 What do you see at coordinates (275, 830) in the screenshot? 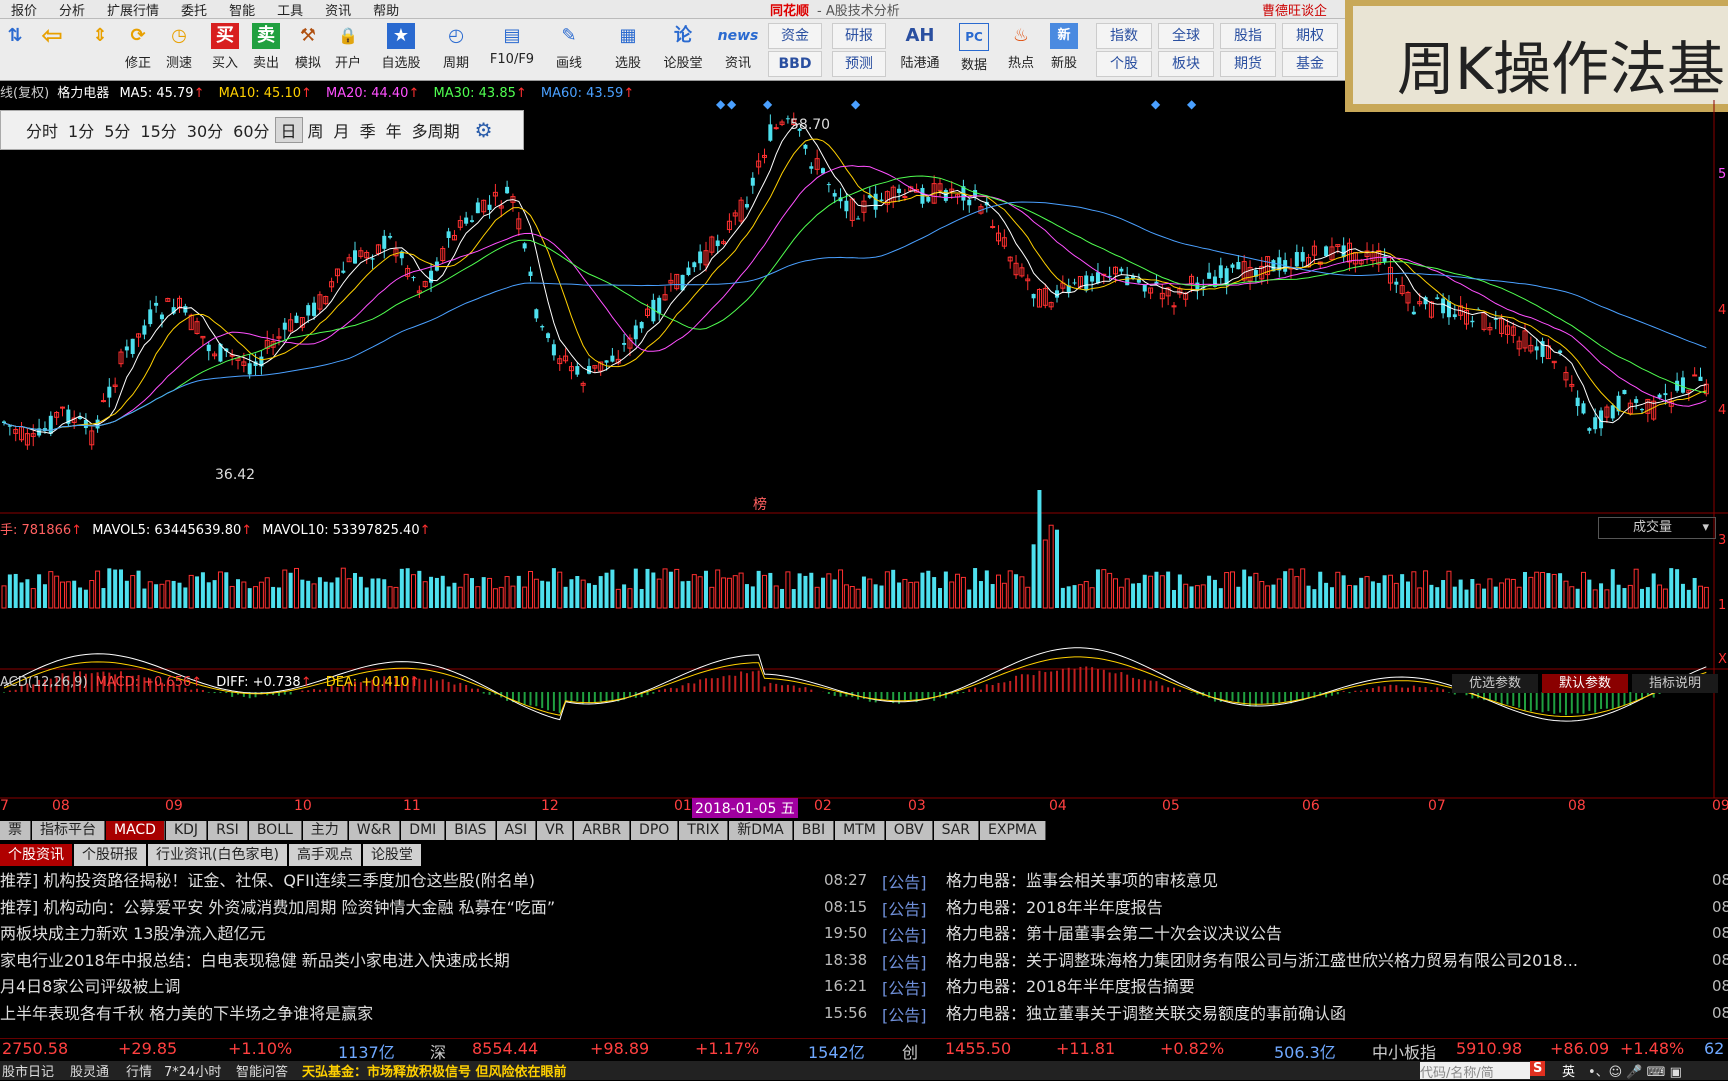
I see `indicator-tab-5: BOLL` at bounding box center [275, 830].